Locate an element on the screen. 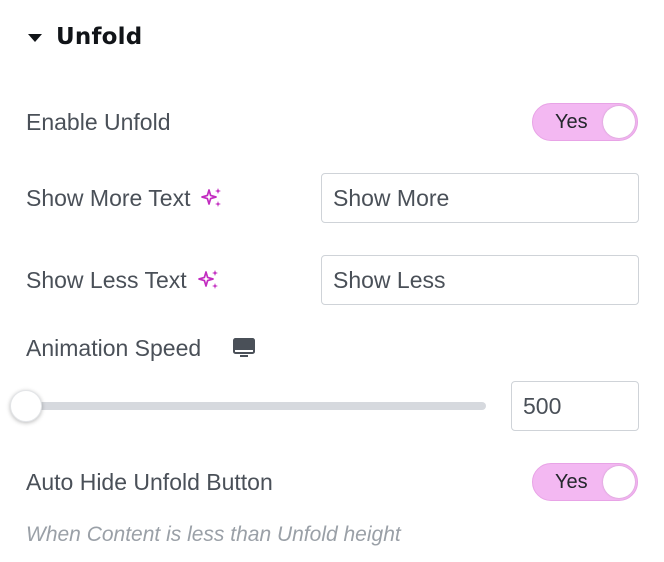 This screenshot has height=562, width=664. show-more-row-label: Show More Text is located at coordinates (125, 198).